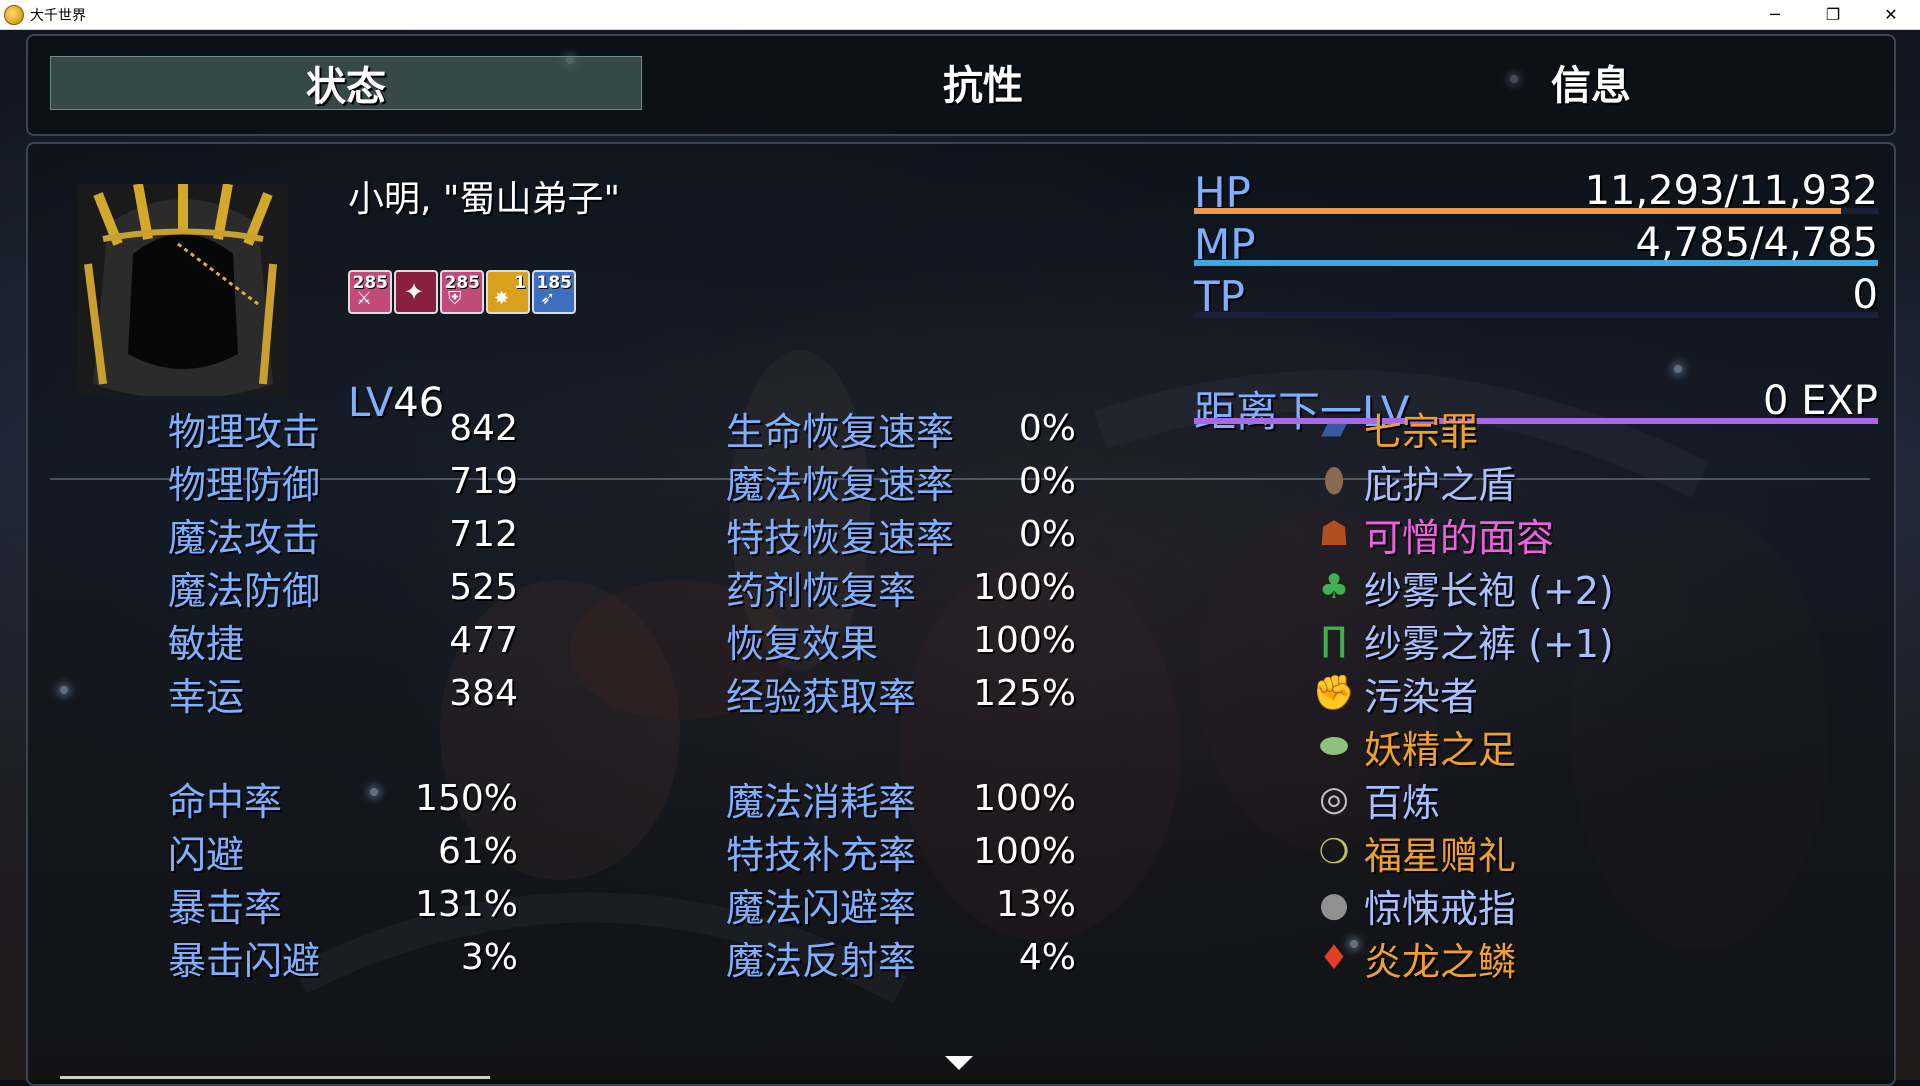 This screenshot has height=1086, width=1920. I want to click on scroll-indicator, so click(275, 1077).